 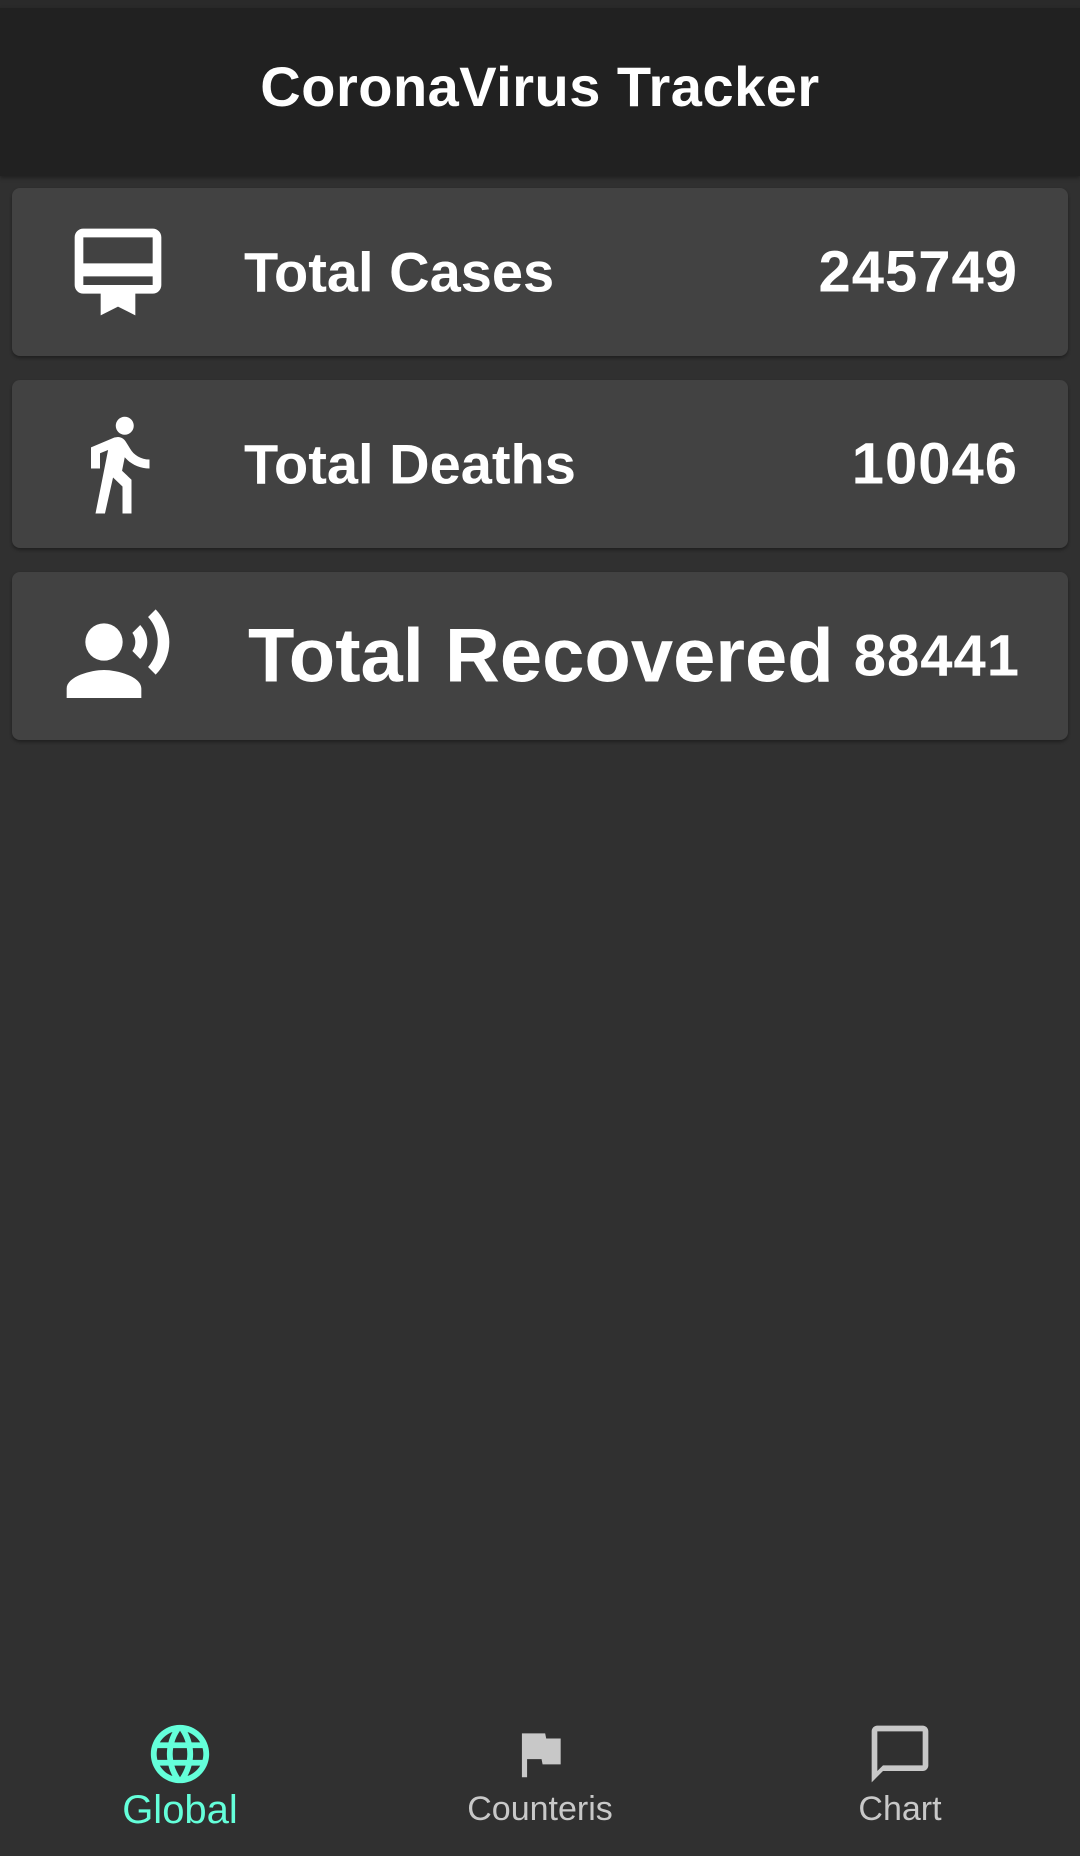 What do you see at coordinates (900, 1809) in the screenshot?
I see `nav-label-chart: Chart` at bounding box center [900, 1809].